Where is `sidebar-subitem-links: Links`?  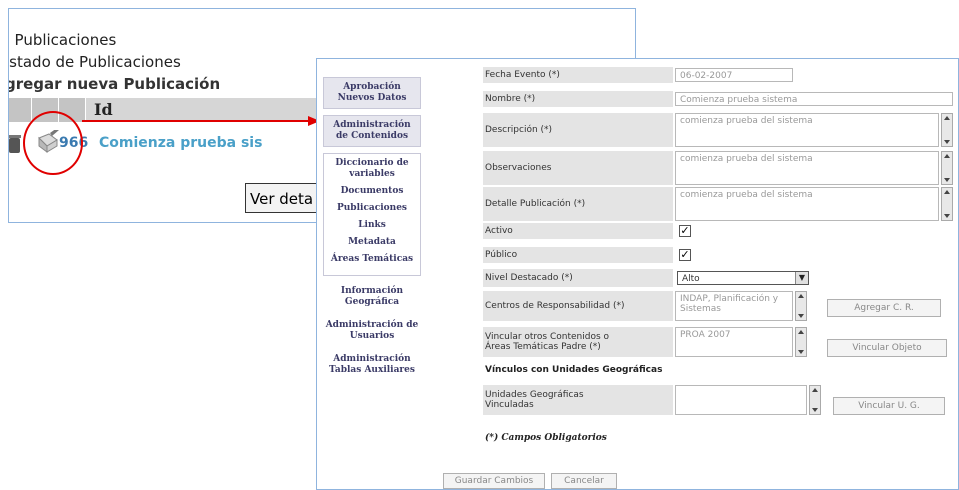 sidebar-subitem-links: Links is located at coordinates (372, 225).